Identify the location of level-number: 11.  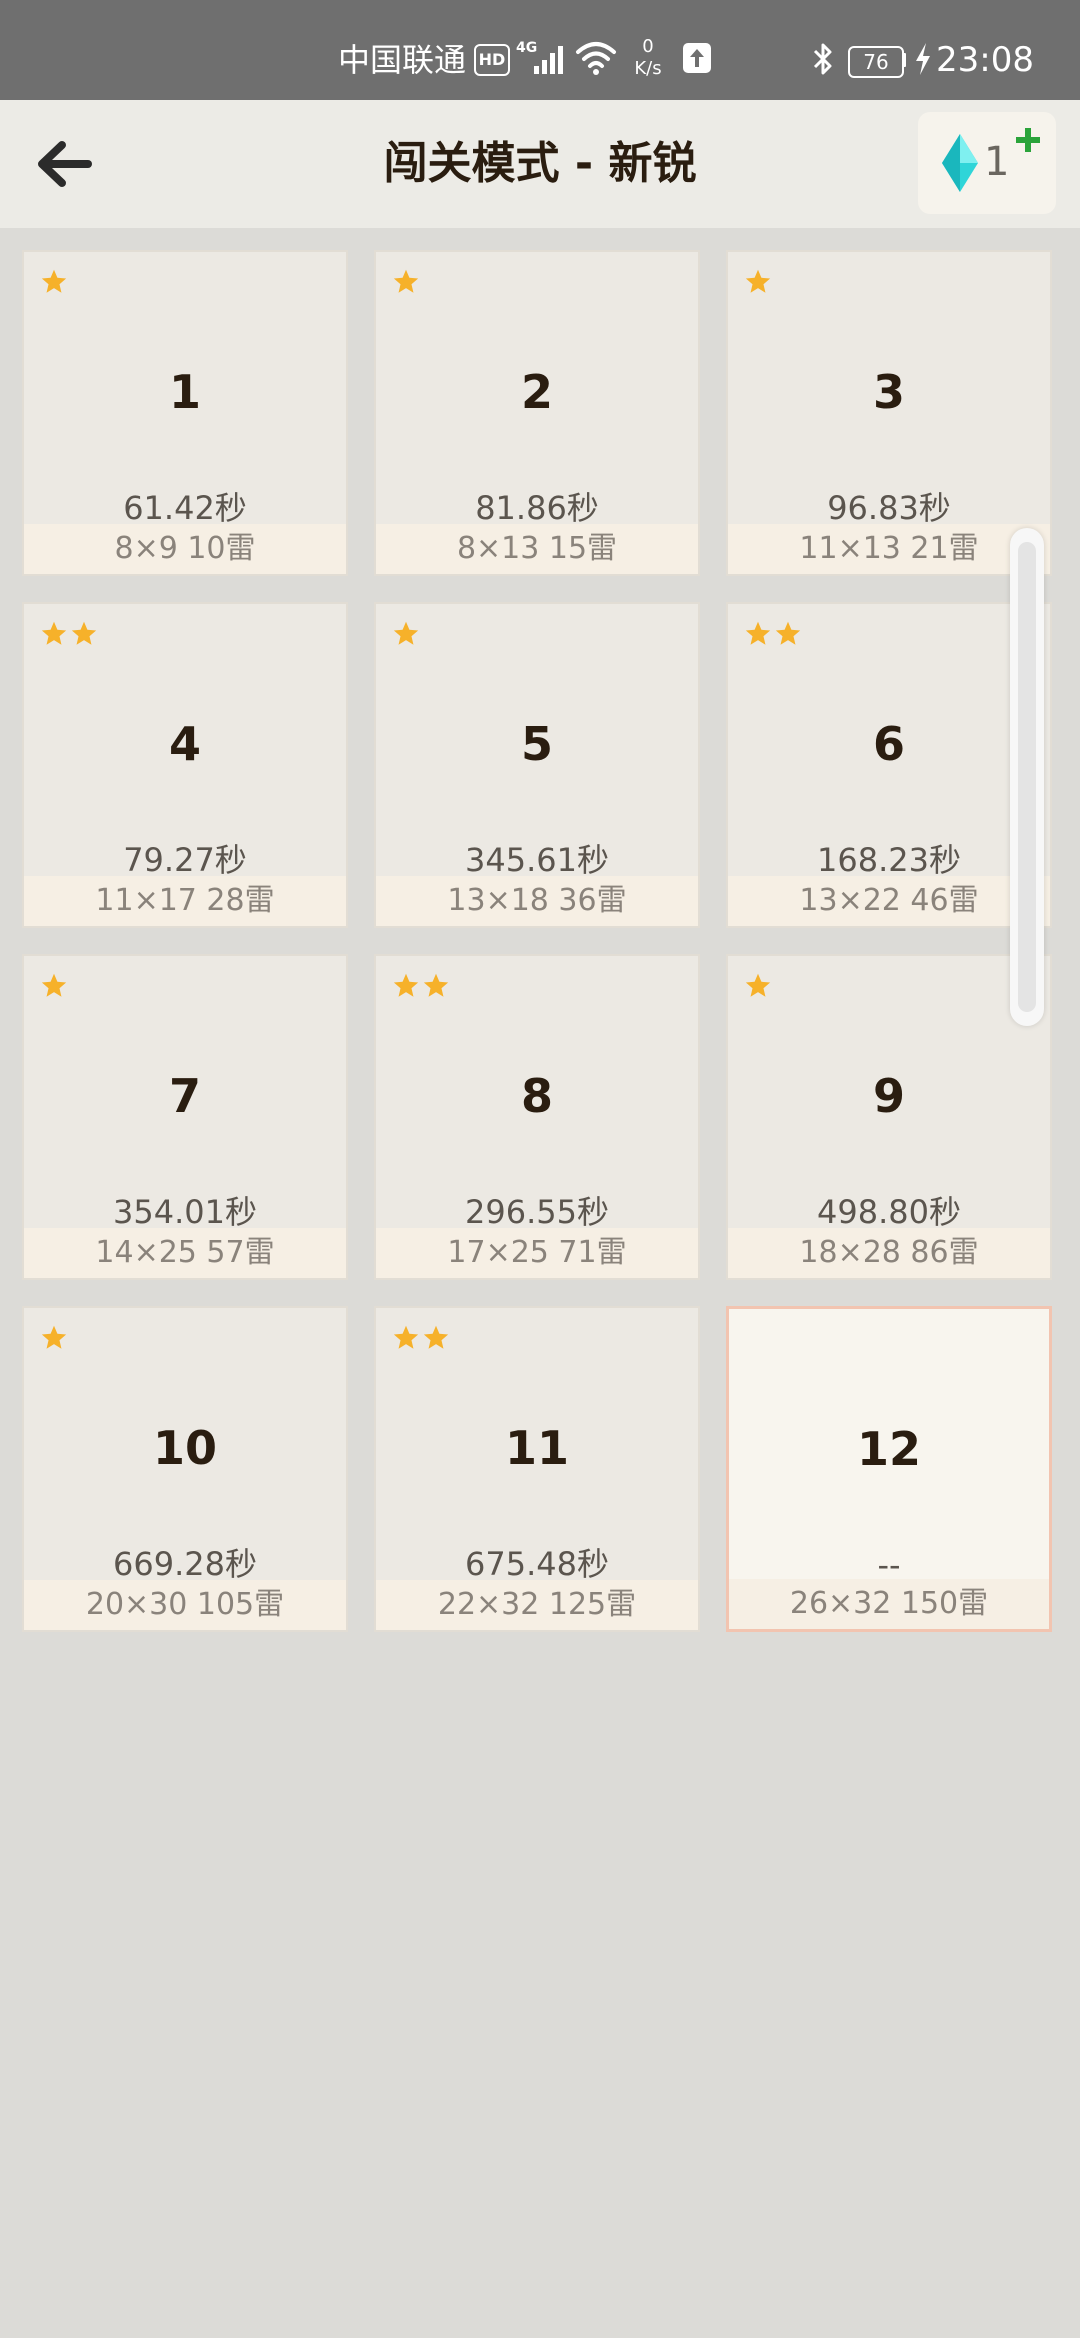
(536, 1448).